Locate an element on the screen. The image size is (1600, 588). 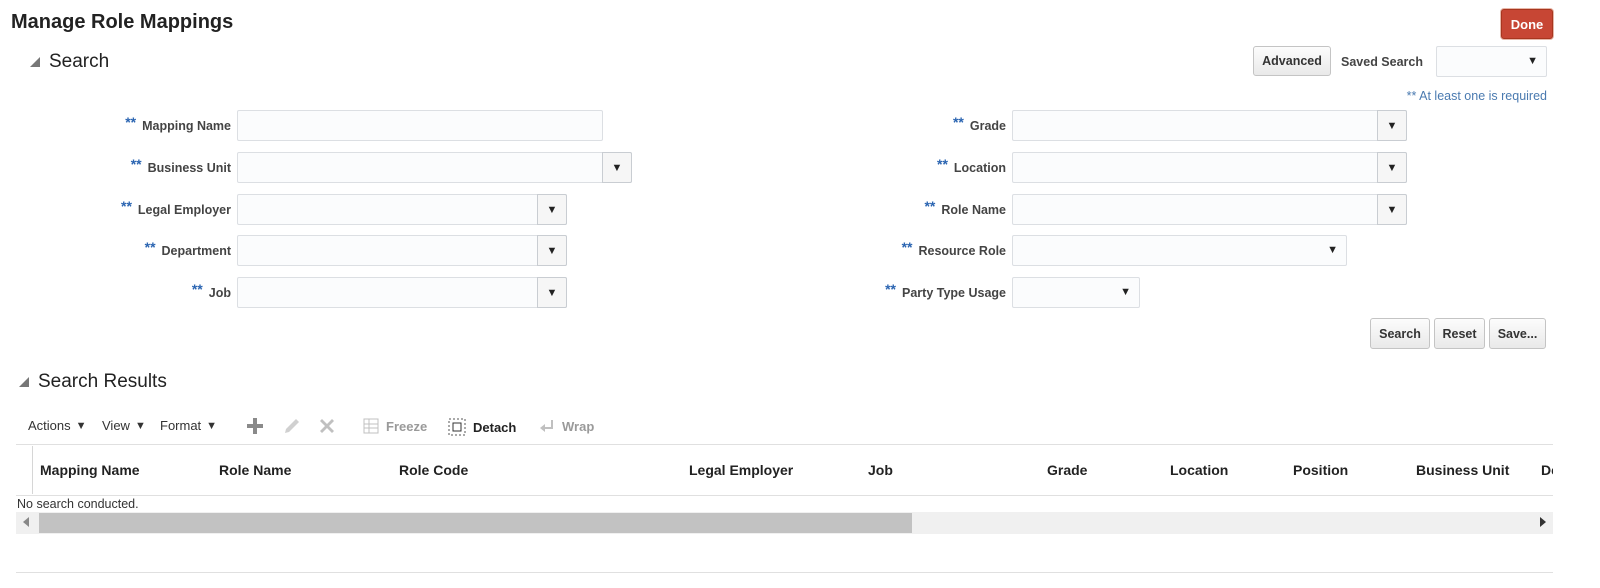
business-unit-input: ▼ is located at coordinates (434, 167).